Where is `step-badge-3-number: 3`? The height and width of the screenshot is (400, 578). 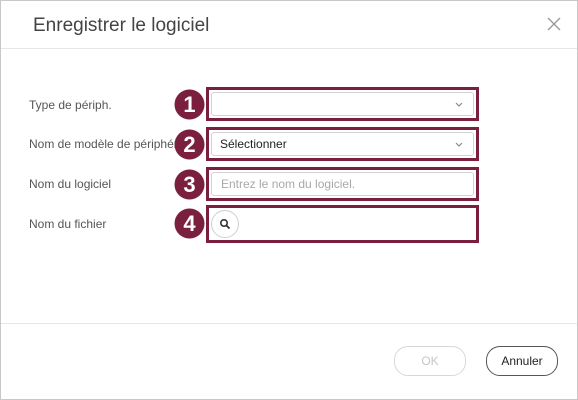
step-badge-3-number: 3 is located at coordinates (189, 184).